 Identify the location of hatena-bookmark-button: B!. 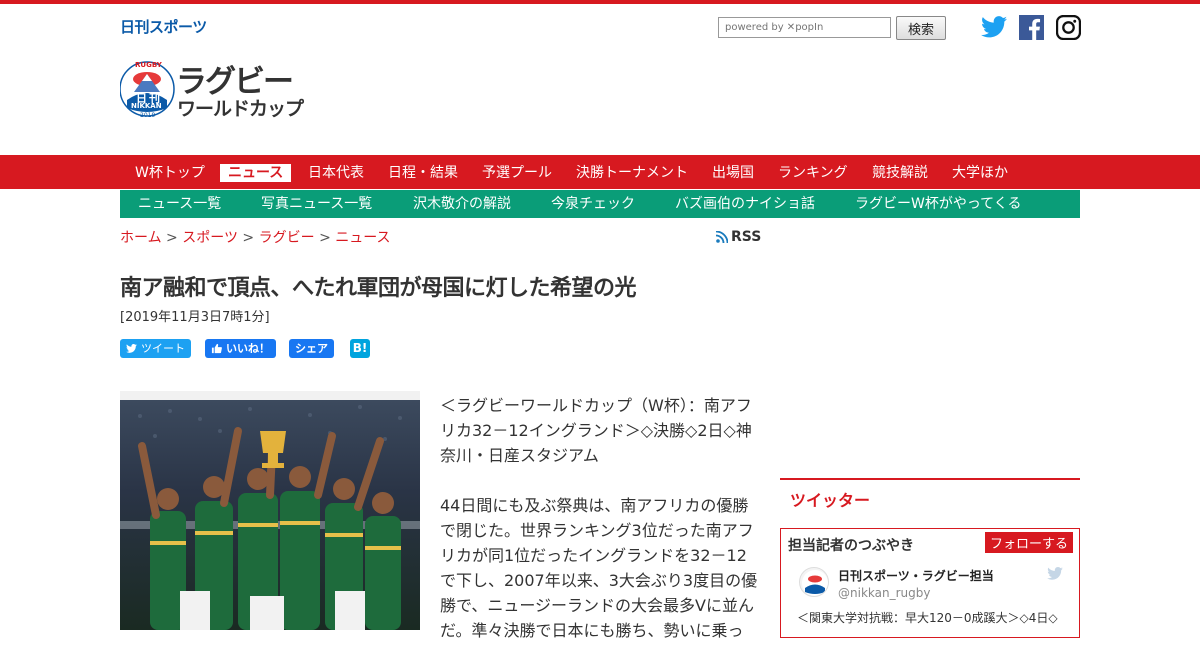
(360, 348).